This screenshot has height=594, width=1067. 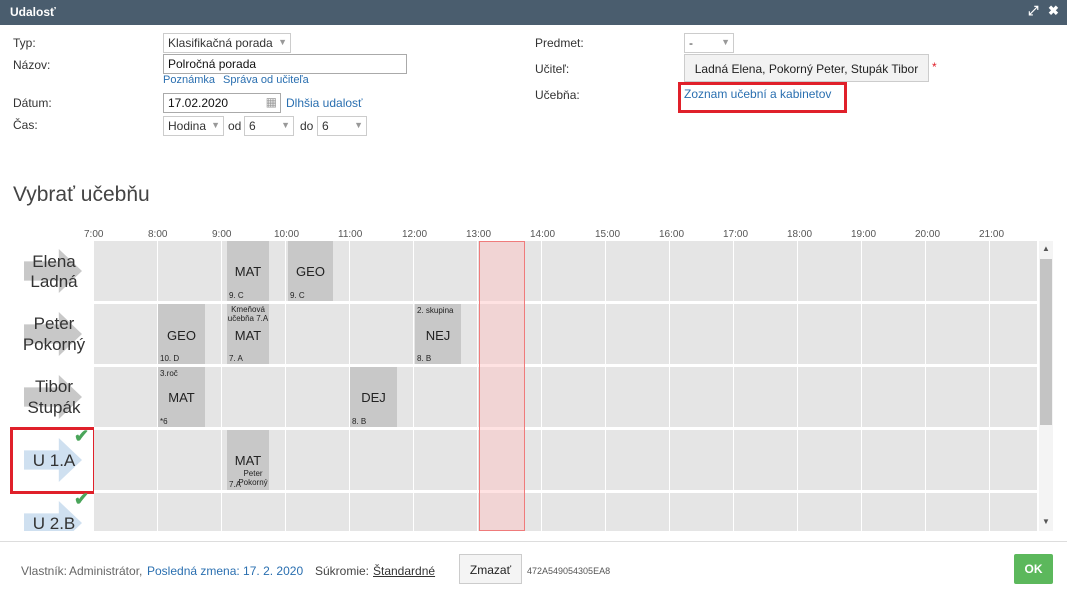 I want to click on highlight-room-u1a, so click(x=53, y=460).